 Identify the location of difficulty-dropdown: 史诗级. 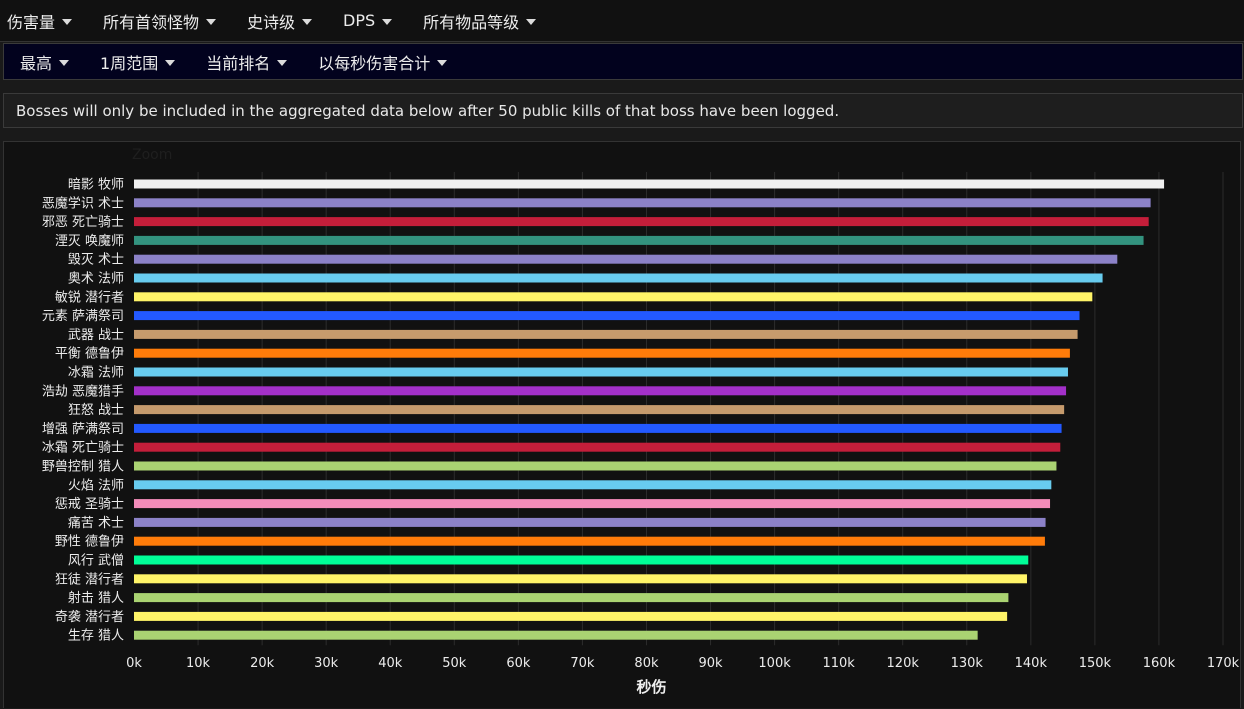
(280, 21).